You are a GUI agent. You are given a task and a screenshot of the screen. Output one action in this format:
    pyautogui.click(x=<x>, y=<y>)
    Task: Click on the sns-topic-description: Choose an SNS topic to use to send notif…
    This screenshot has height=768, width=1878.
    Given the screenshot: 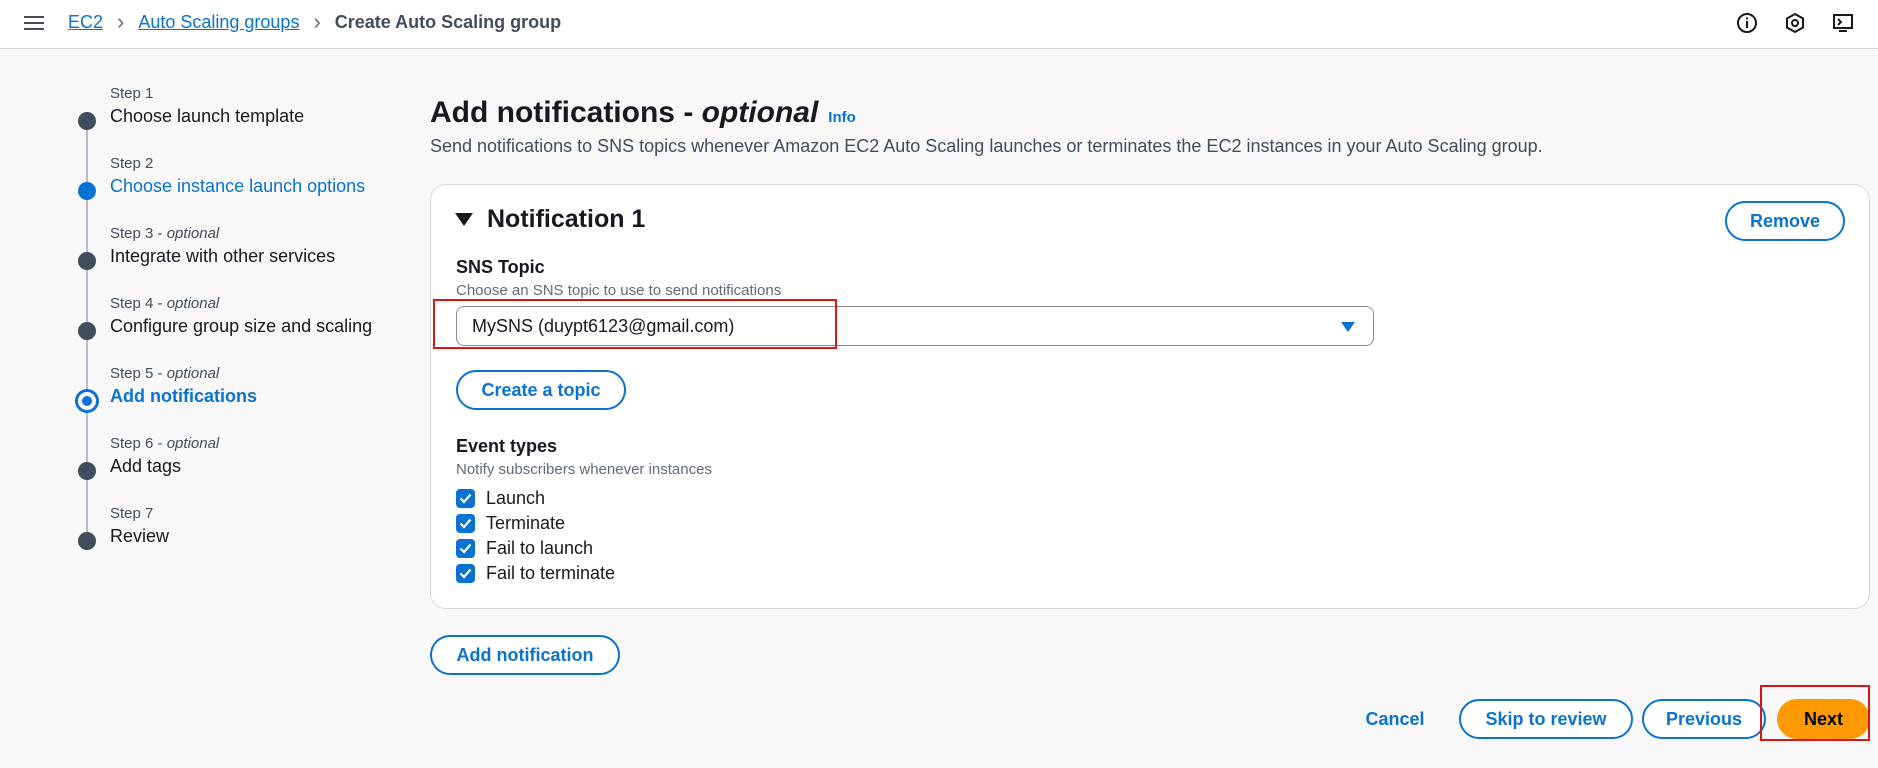 What is the action you would take?
    pyautogui.click(x=619, y=290)
    